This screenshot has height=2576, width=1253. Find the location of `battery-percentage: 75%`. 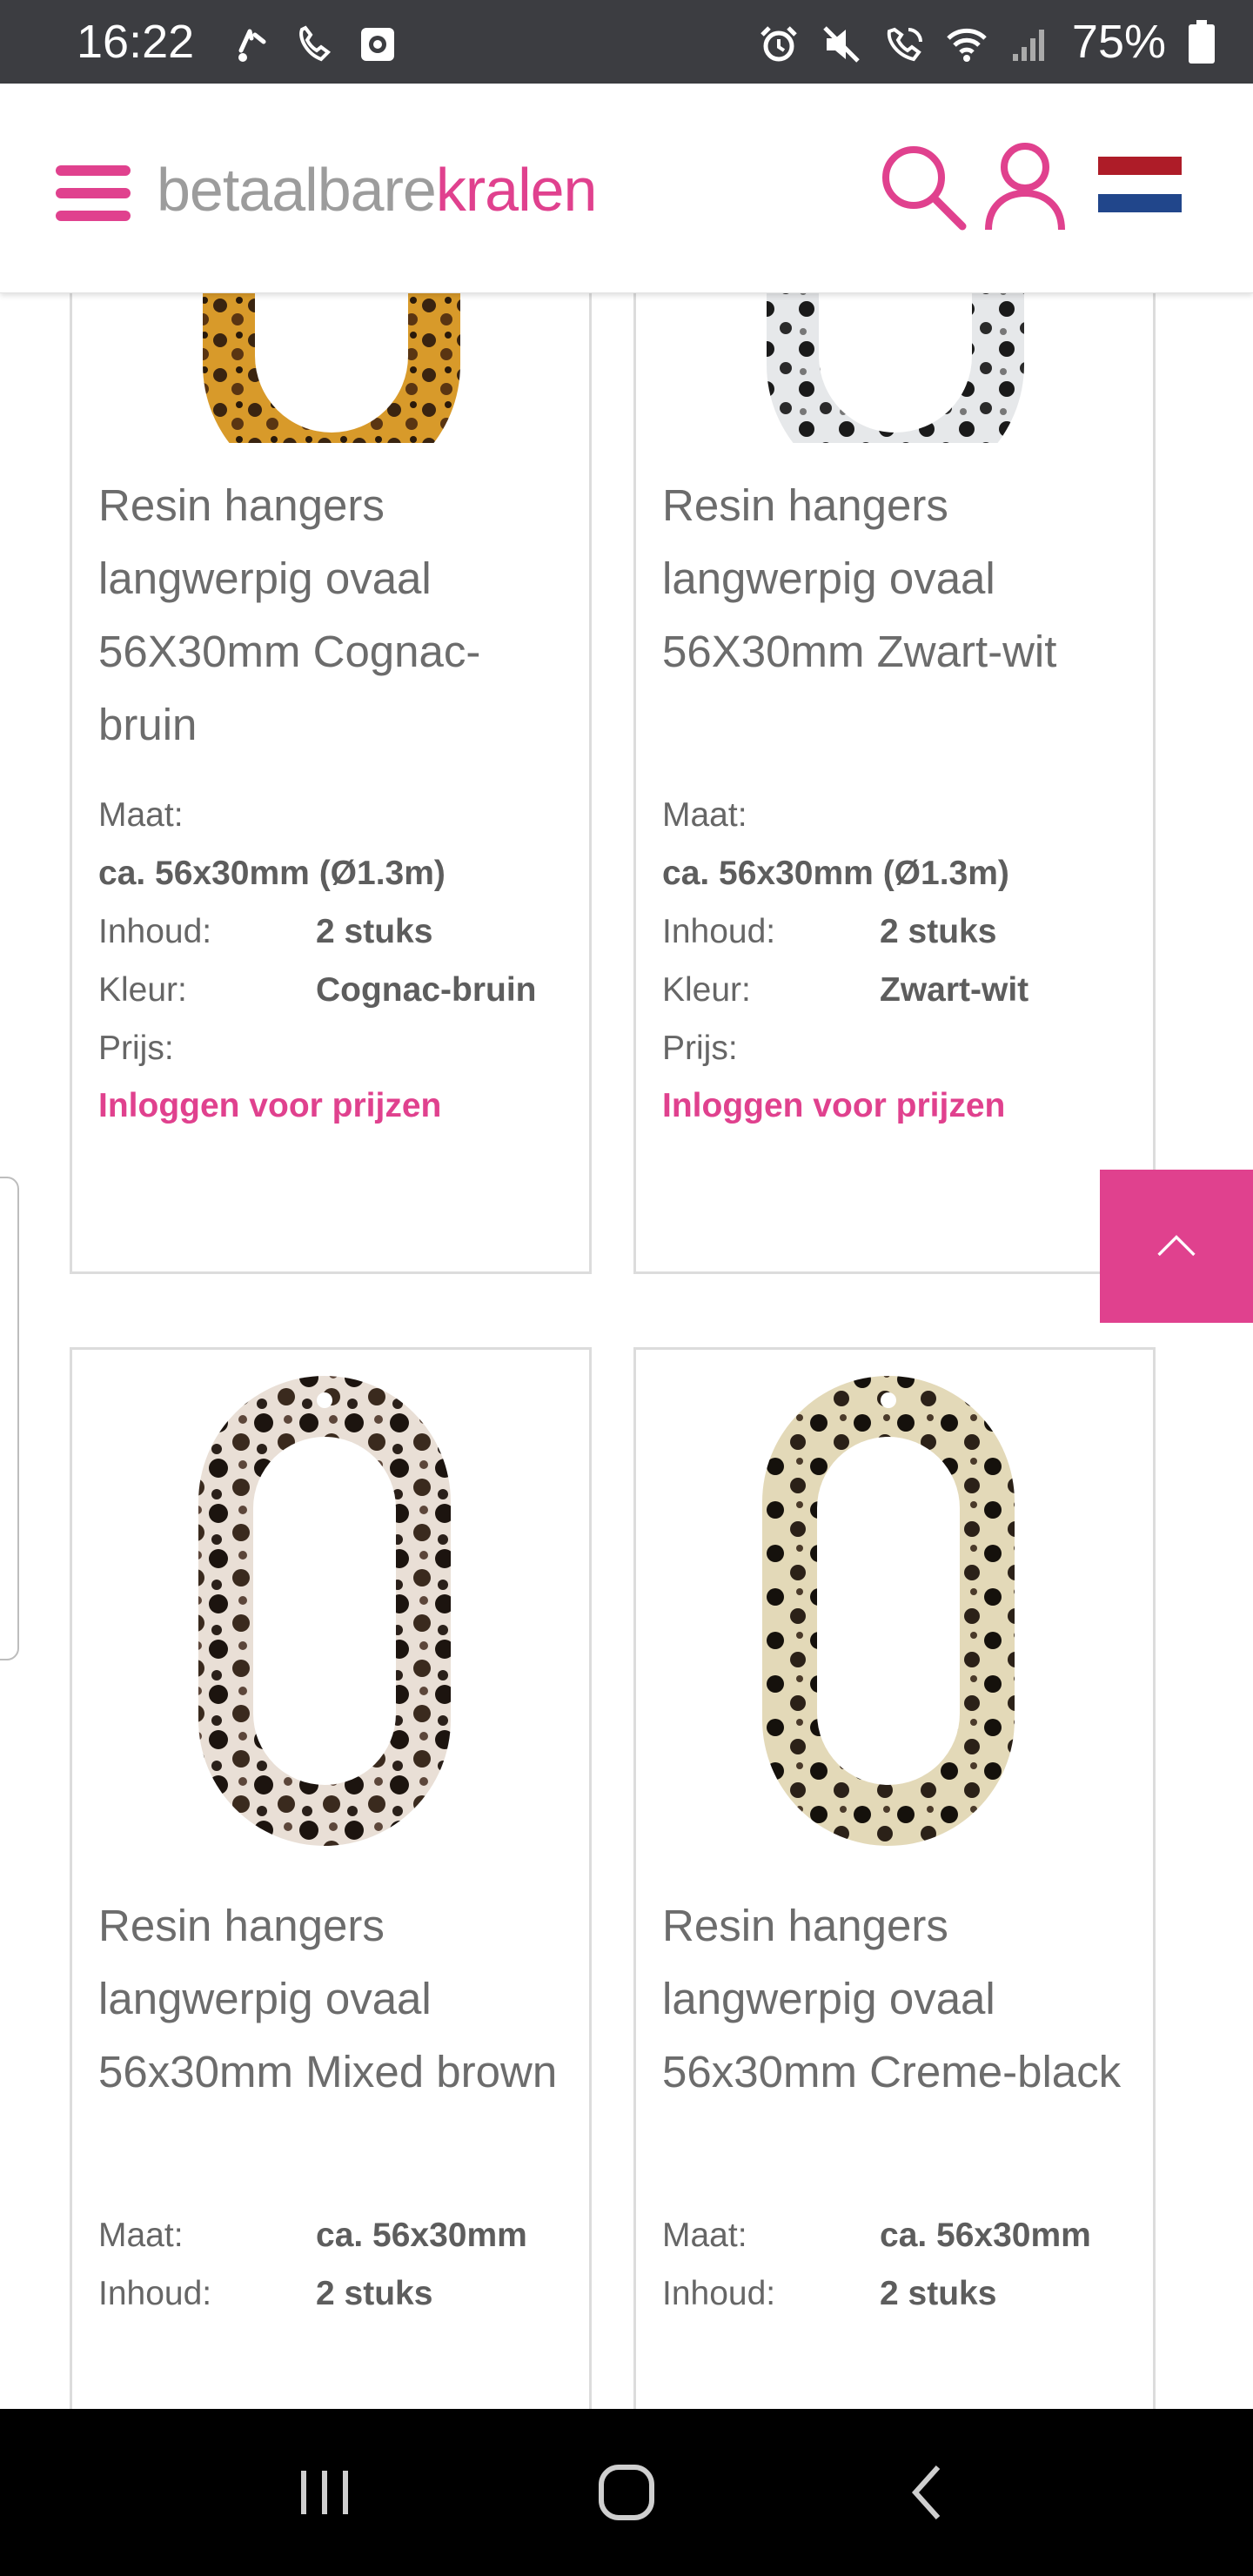

battery-percentage: 75% is located at coordinates (1118, 42).